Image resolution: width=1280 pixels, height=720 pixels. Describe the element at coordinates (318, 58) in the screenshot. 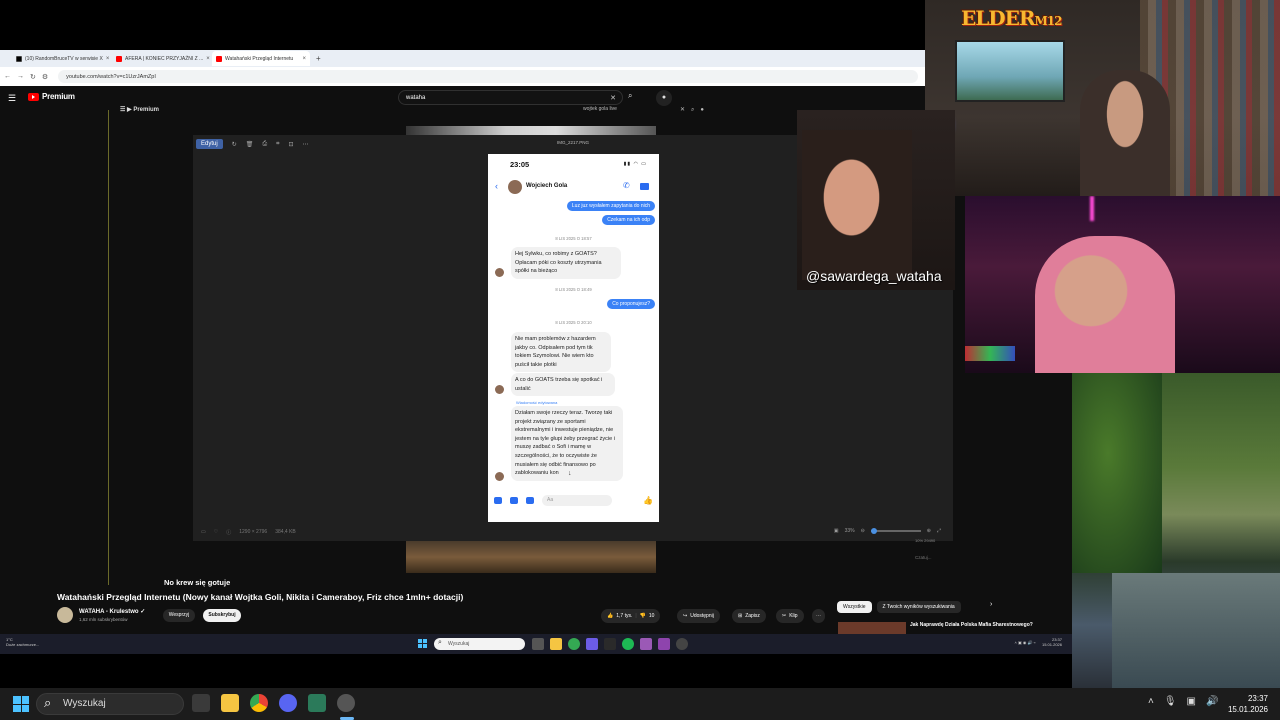

I see `new-tab-button: +` at that location.